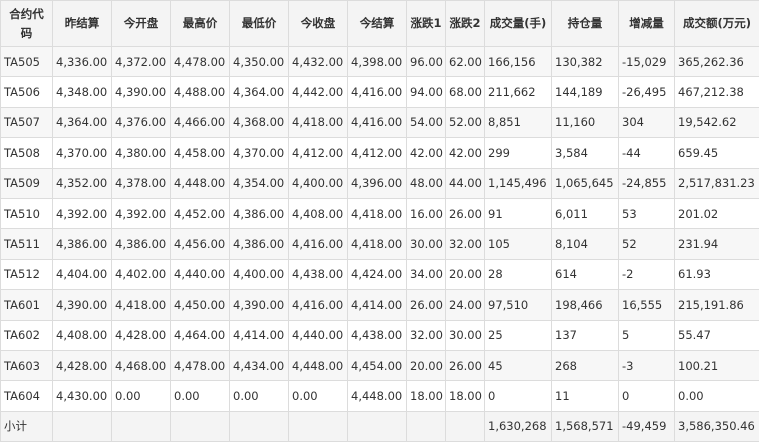 Image resolution: width=759 pixels, height=448 pixels. I want to click on cell-prev-settle: 4,364.00, so click(82, 122).